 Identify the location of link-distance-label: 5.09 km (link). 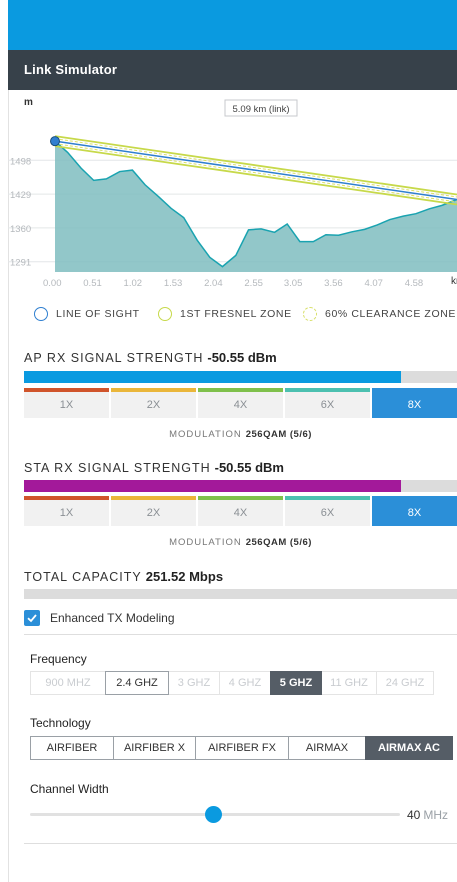
(260, 109).